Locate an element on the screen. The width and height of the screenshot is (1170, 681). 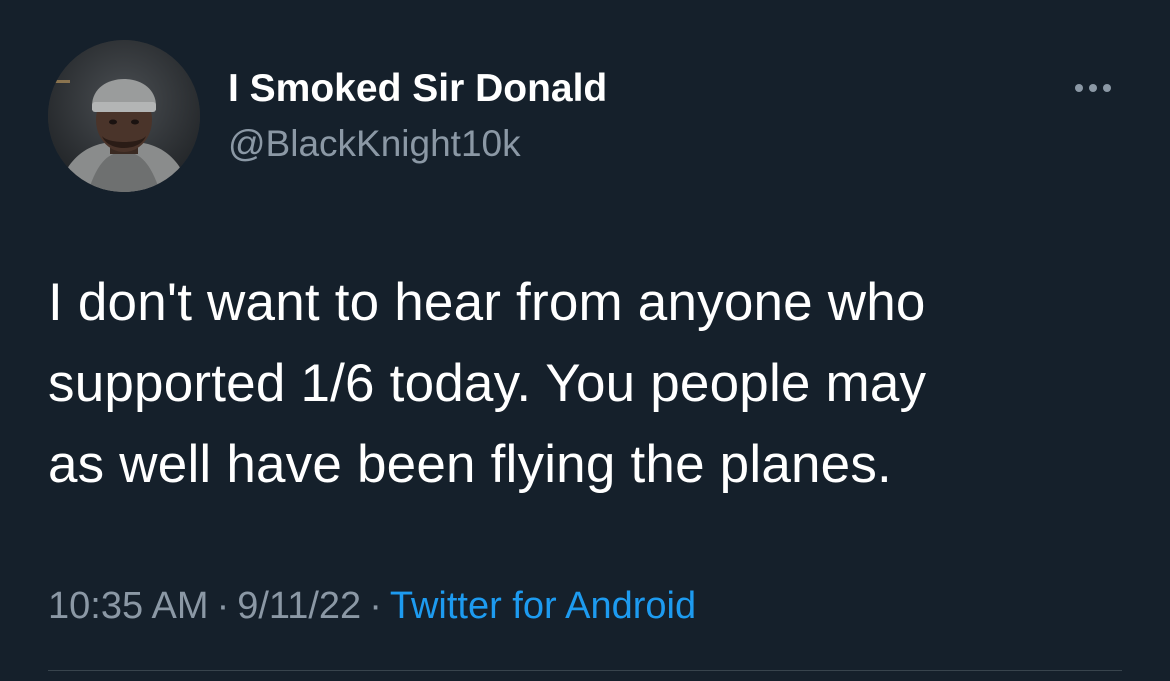
profile-photo-icon is located at coordinates (124, 116).